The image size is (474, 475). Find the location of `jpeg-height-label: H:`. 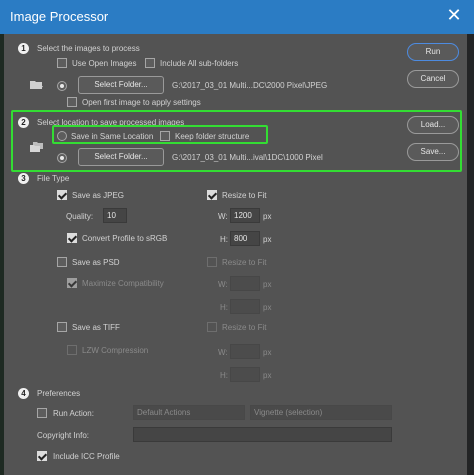

jpeg-height-label: H: is located at coordinates (224, 239).